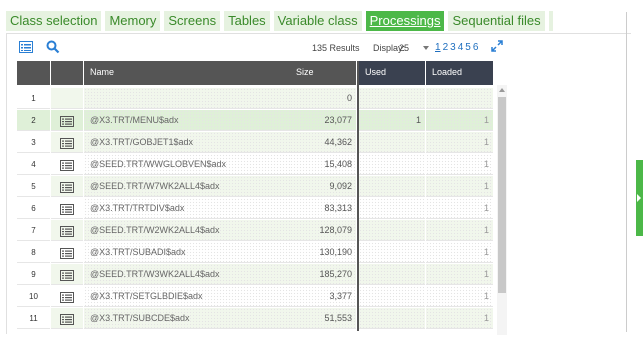 Image resolution: width=643 pixels, height=337 pixels. Describe the element at coordinates (187, 318) in the screenshot. I see `cell-name: @X3.TRT/SUBCDE$adx` at that location.